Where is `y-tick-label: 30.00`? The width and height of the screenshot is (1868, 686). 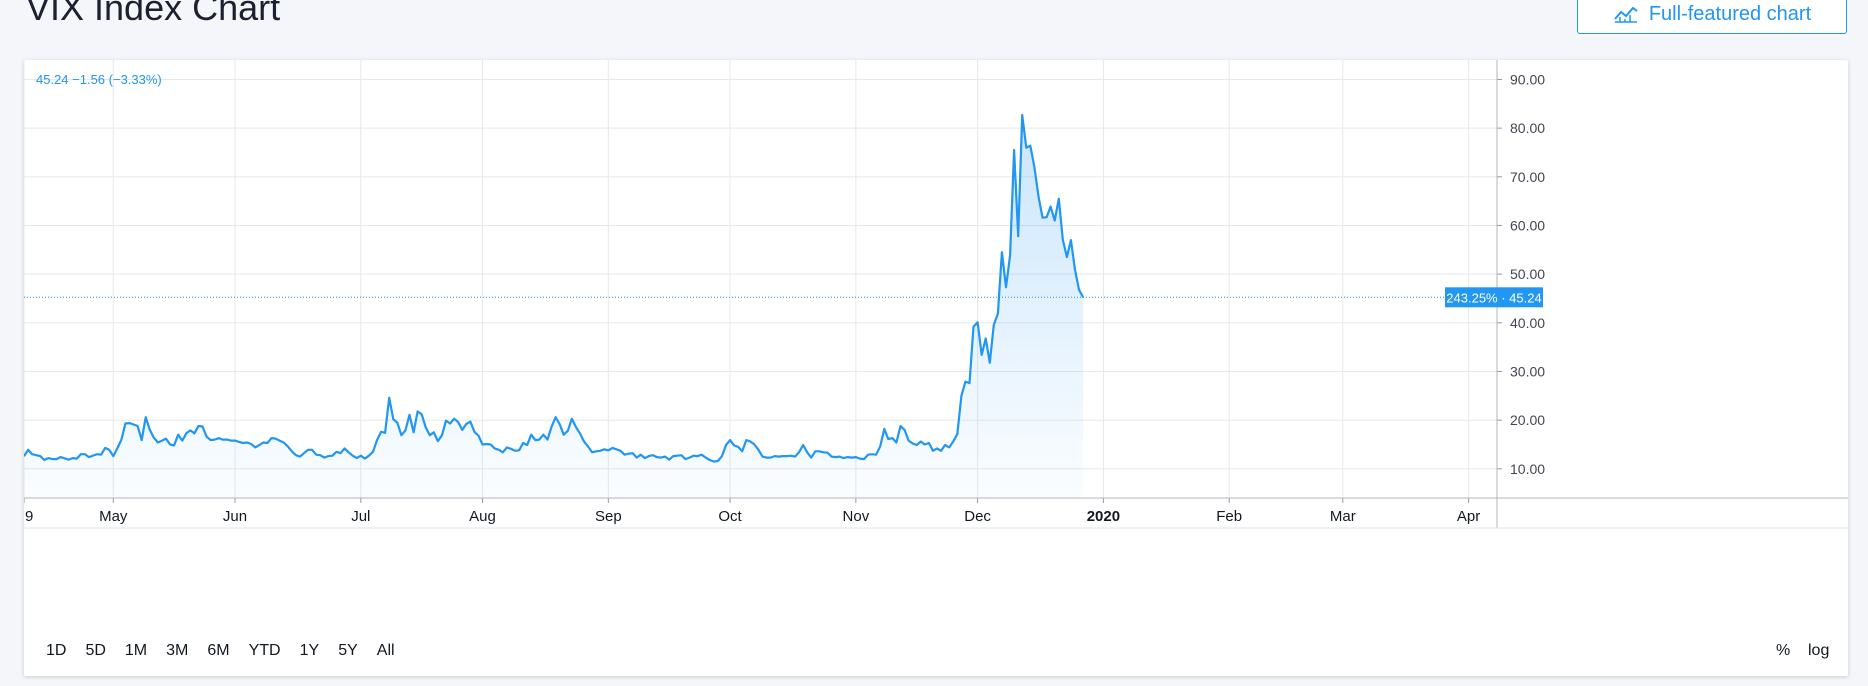 y-tick-label: 30.00 is located at coordinates (1527, 371).